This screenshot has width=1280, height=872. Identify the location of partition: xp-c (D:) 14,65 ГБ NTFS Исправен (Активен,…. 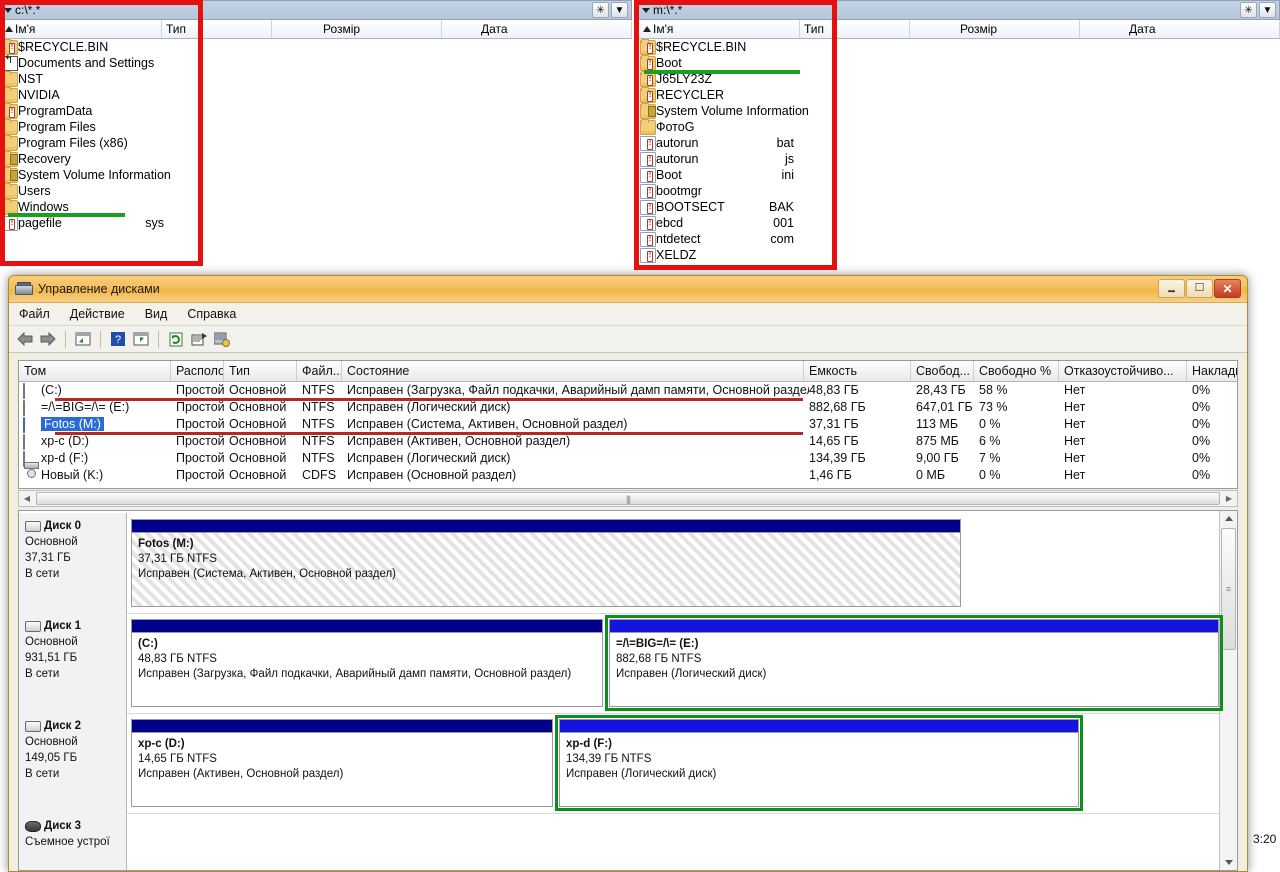
(342, 763).